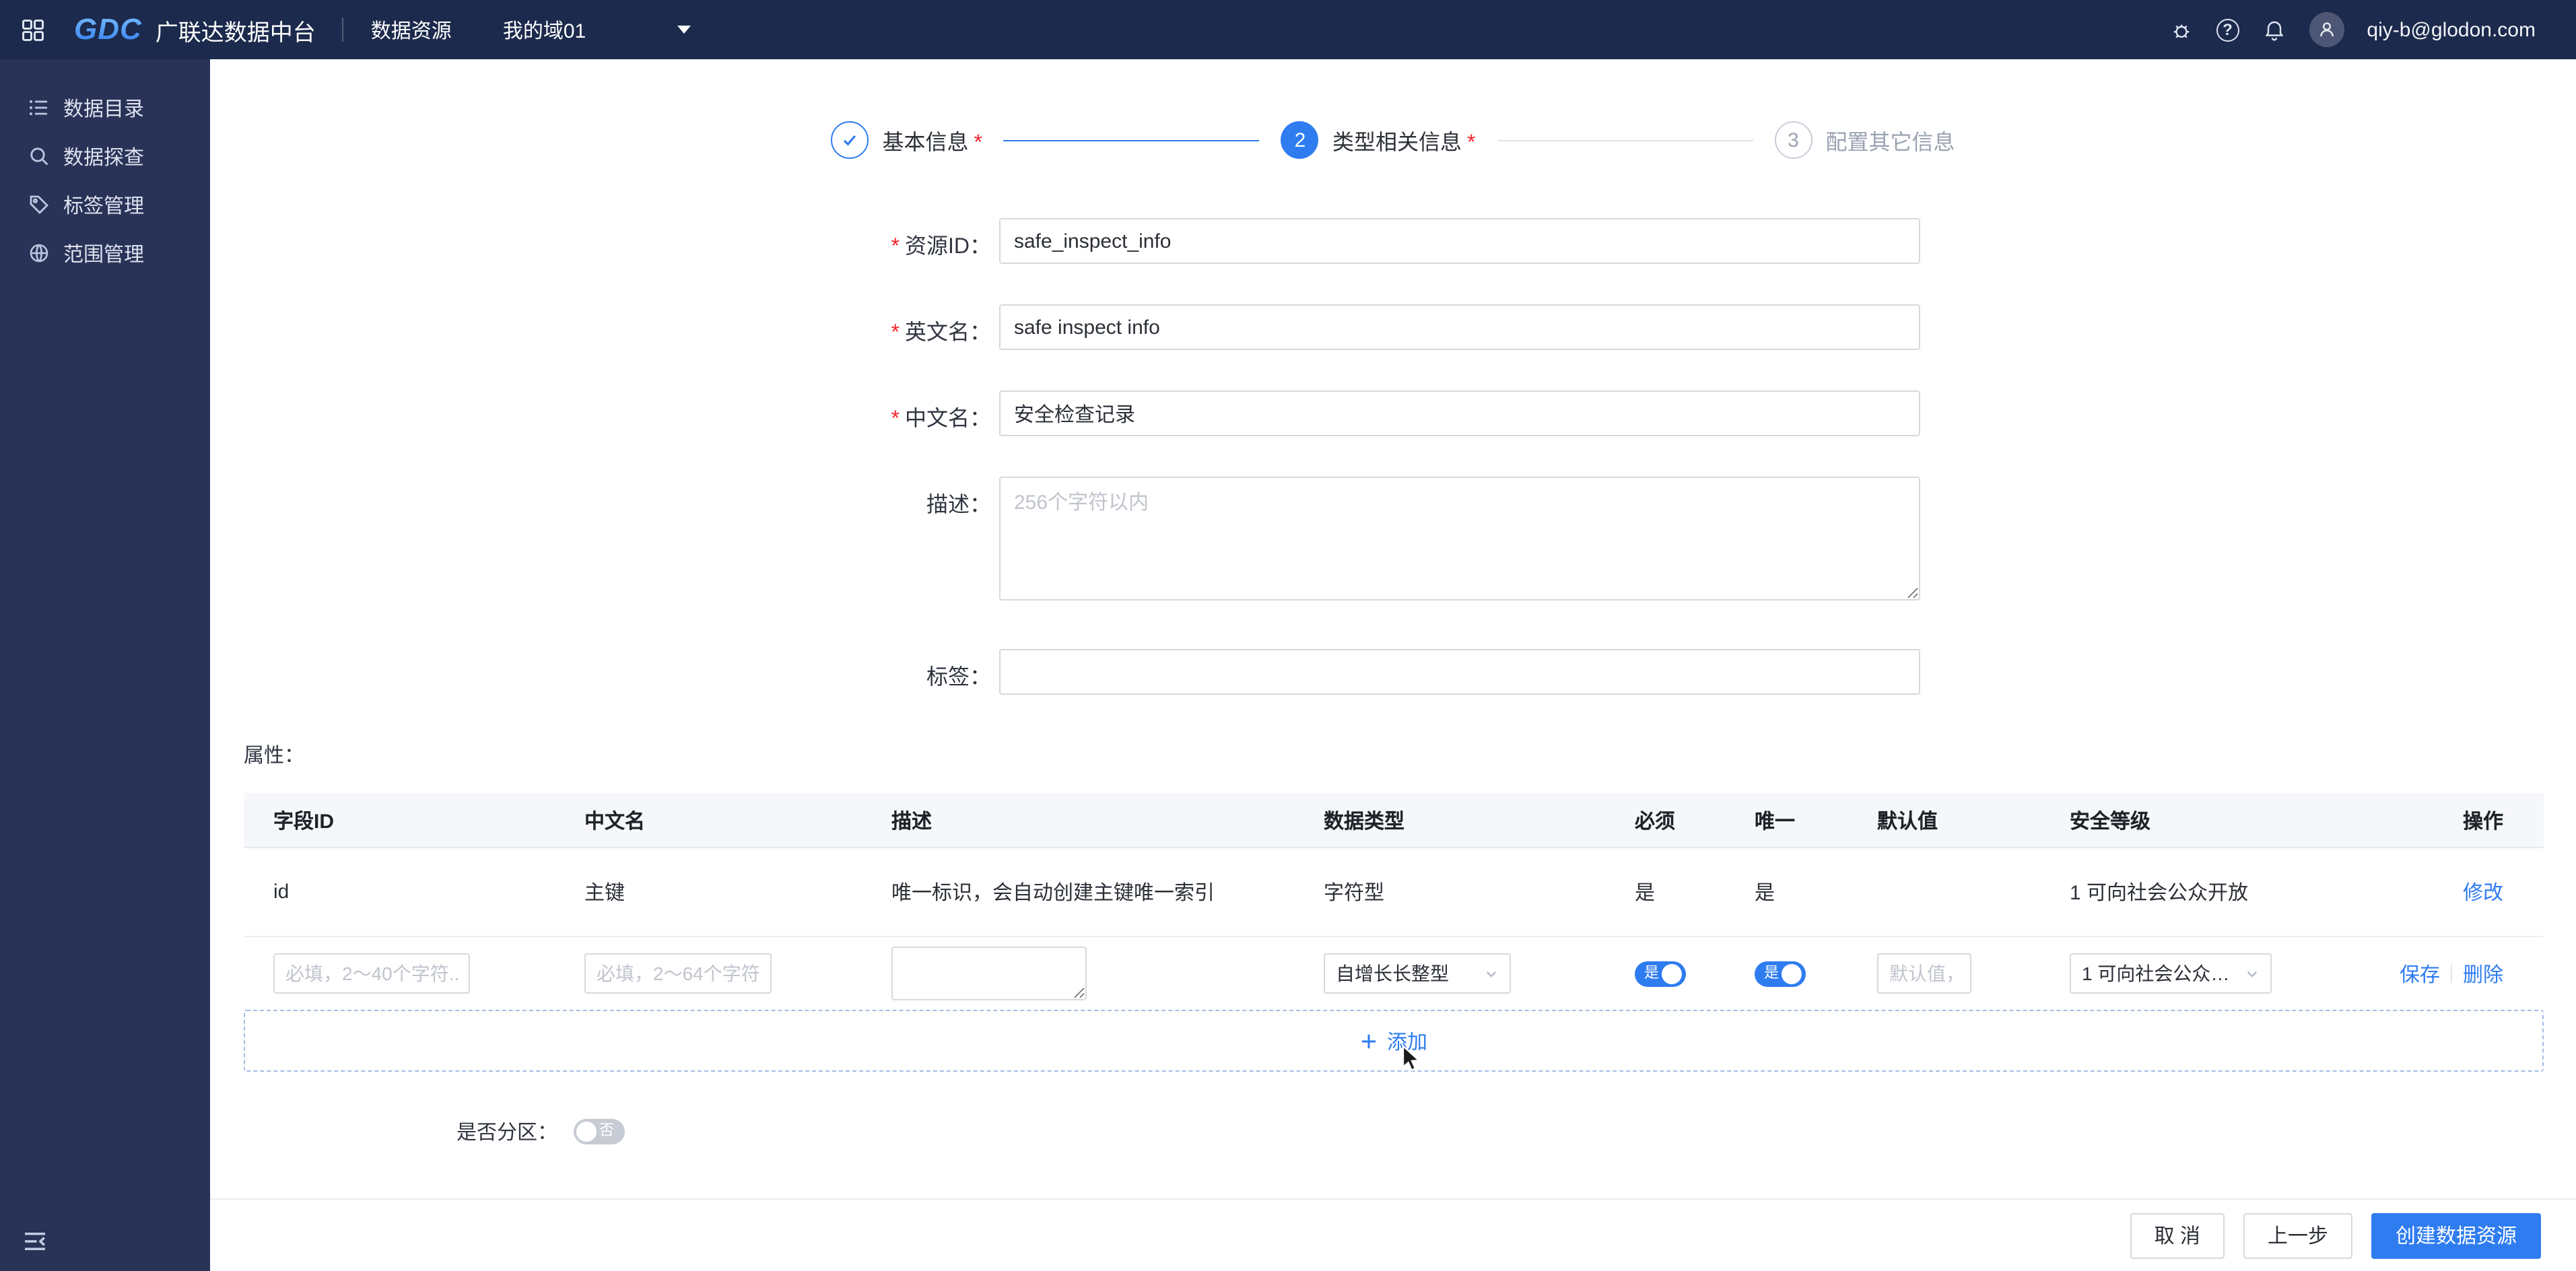 Image resolution: width=2576 pixels, height=1271 pixels. What do you see at coordinates (607, 1131) in the screenshot?
I see `toggle-off-label: 否` at bounding box center [607, 1131].